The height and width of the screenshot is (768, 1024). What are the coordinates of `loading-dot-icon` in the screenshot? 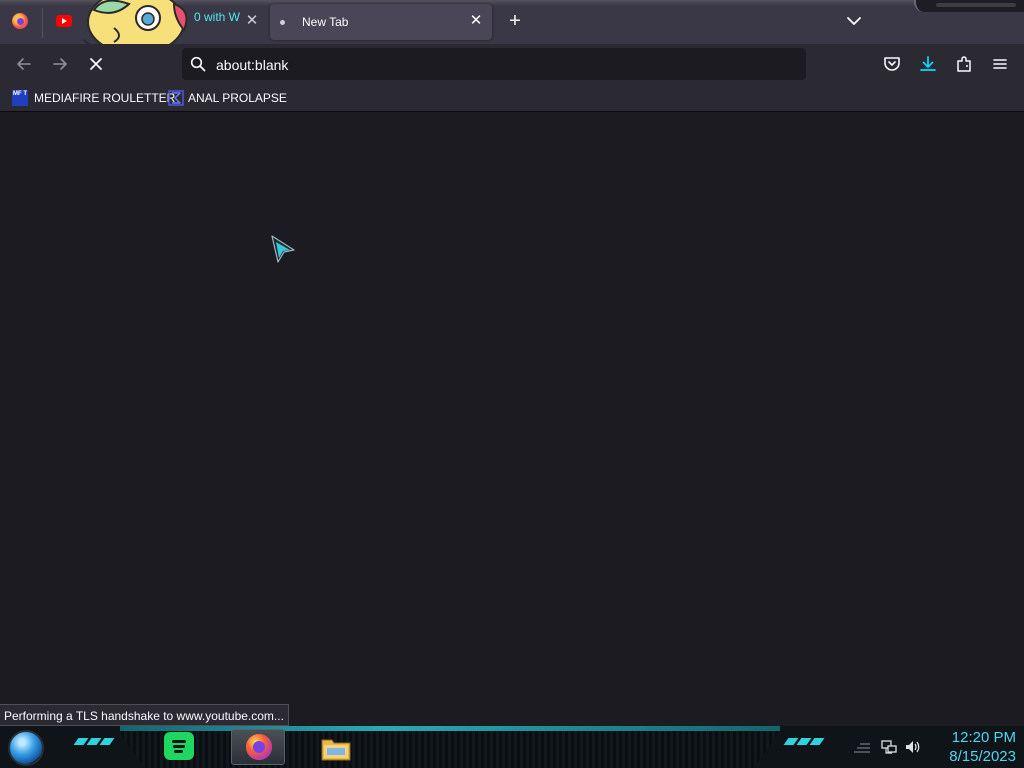 It's located at (282, 22).